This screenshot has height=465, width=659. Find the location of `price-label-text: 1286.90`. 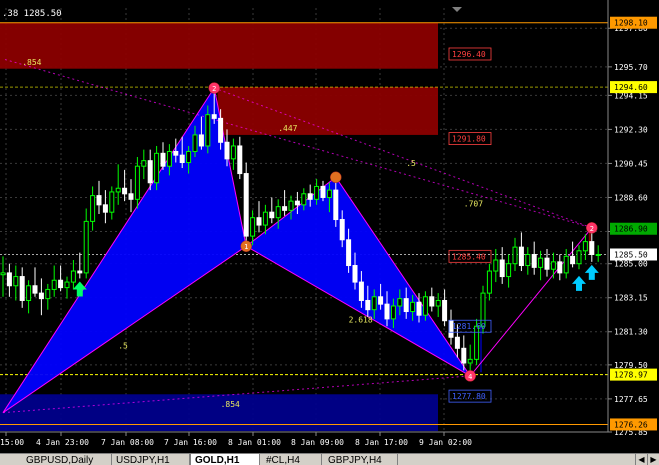

price-label-text: 1286.90 is located at coordinates (631, 229).